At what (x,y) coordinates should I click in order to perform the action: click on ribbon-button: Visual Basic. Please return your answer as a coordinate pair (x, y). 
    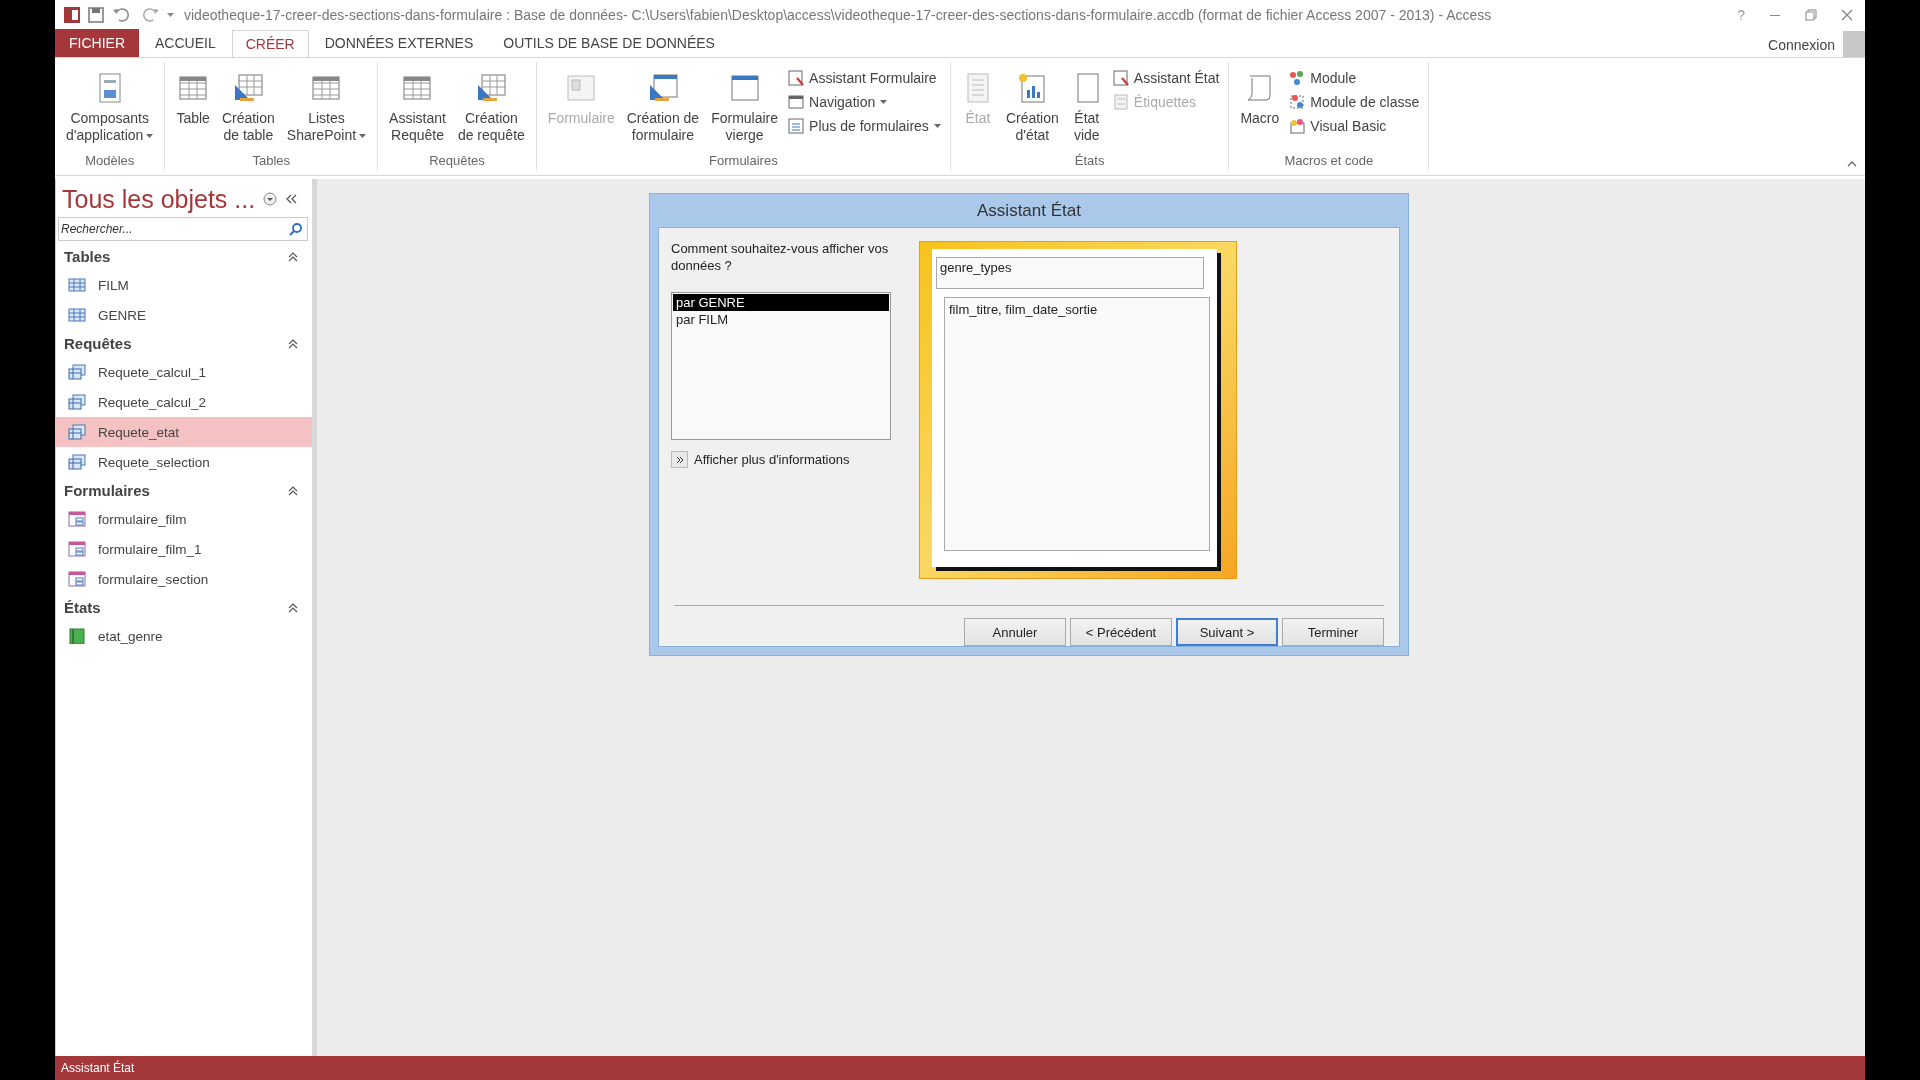
    Looking at the image, I should click on (1354, 126).